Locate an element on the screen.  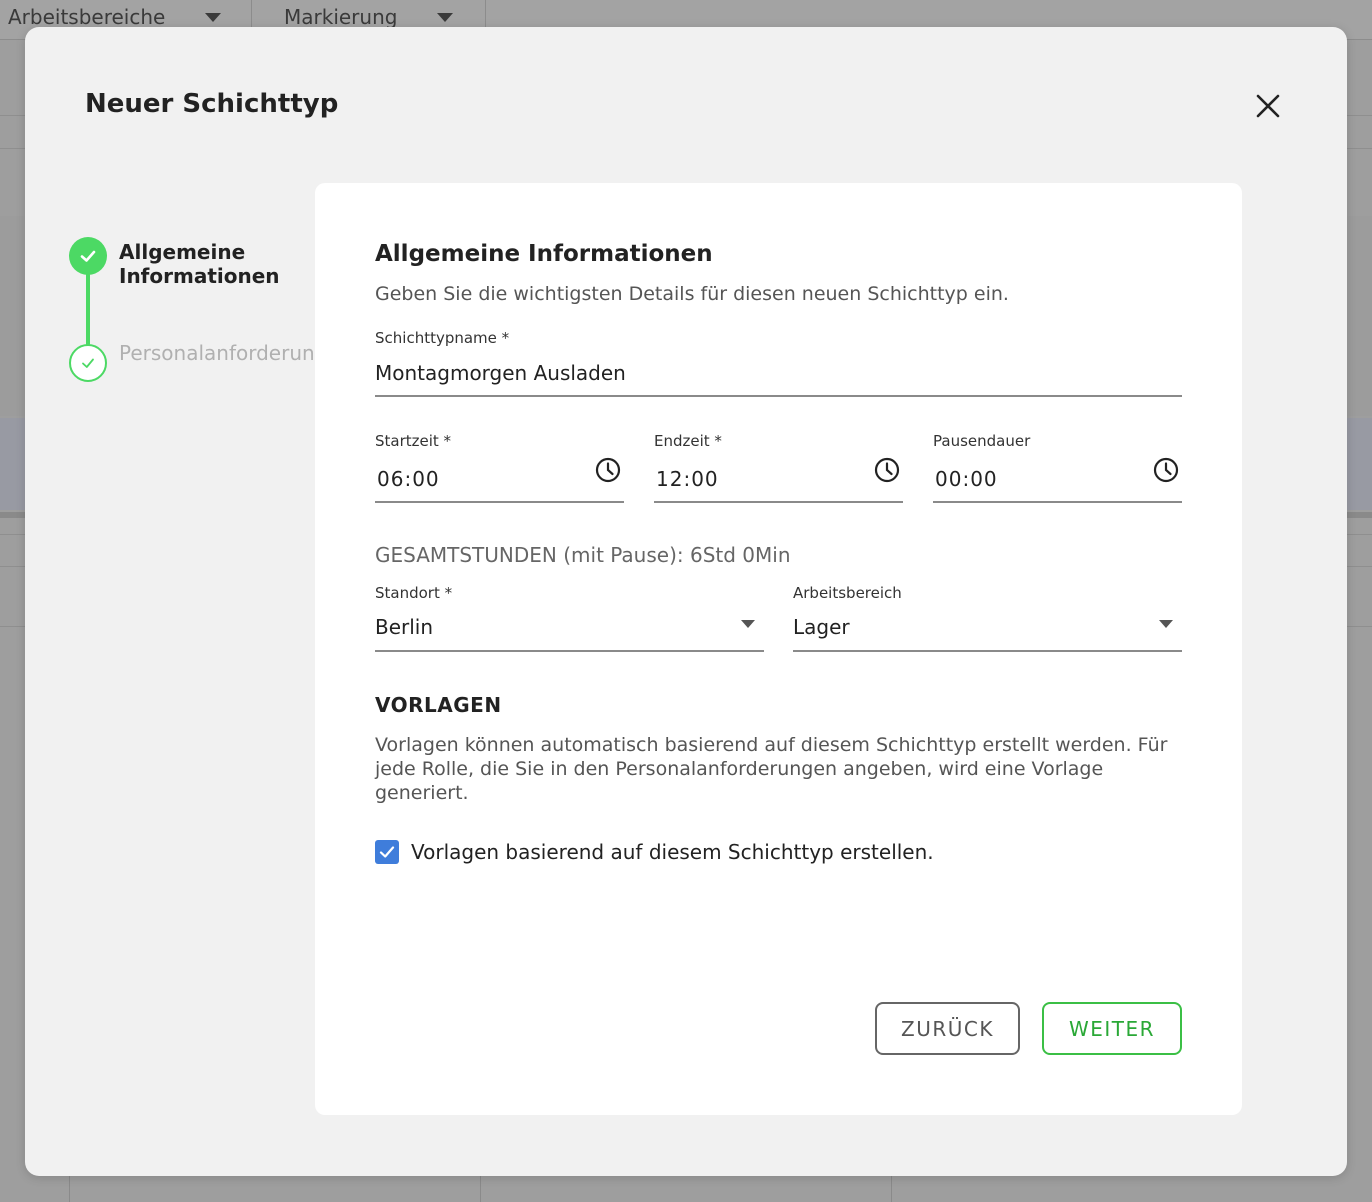
end-time-field: Endzeit * 12:00 is located at coordinates (778, 468).